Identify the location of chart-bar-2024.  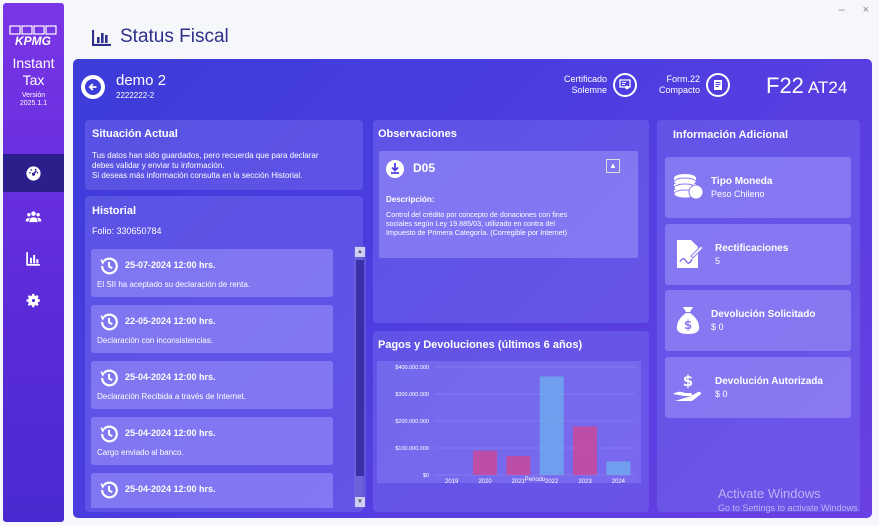
(618, 468).